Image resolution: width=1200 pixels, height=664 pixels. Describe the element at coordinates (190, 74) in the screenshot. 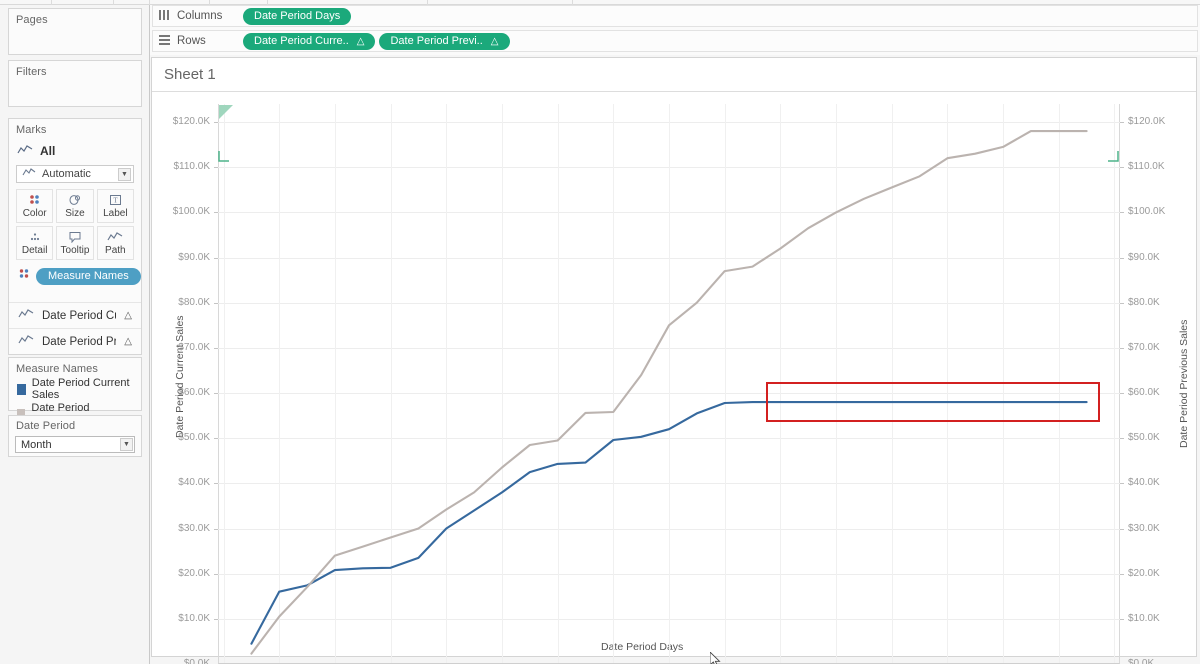

I see `page-title: Sheet 1` at that location.